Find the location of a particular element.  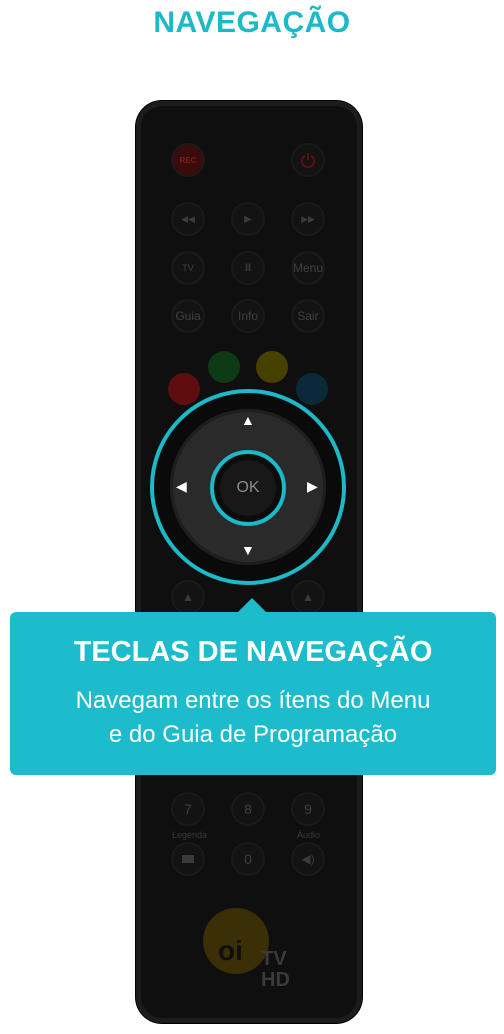

play-button: ▶ is located at coordinates (248, 219).